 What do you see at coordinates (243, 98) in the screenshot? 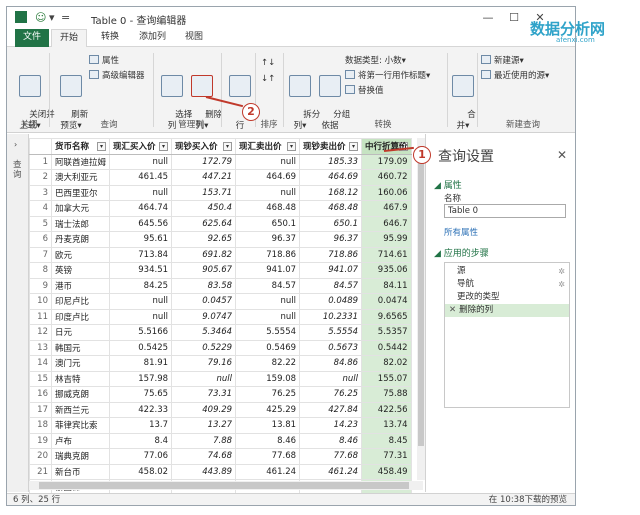
I see `reduce-rows-button: 减少 行` at bounding box center [243, 98].